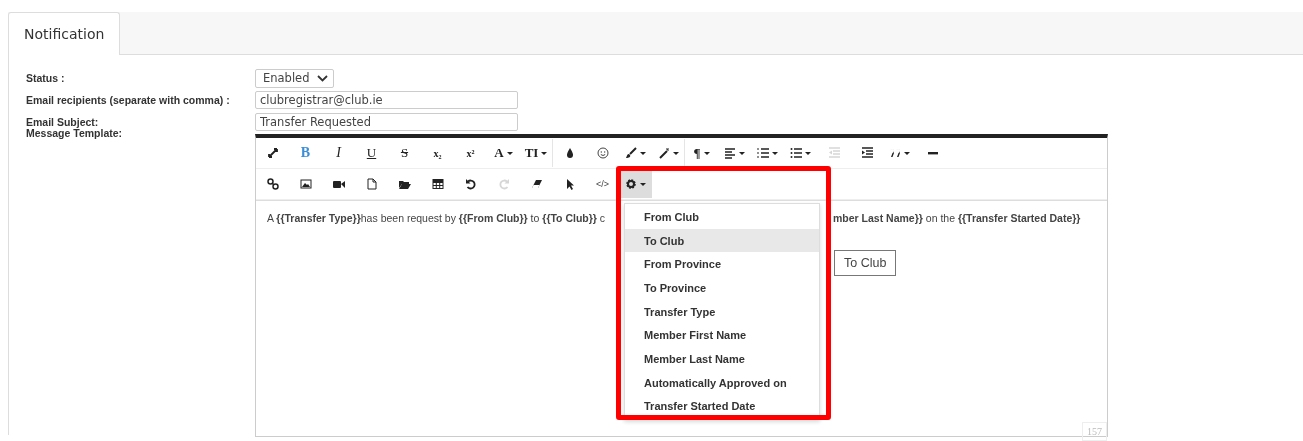 The height and width of the screenshot is (441, 1303). What do you see at coordinates (503, 153) in the screenshot?
I see `toolbar-button: A` at bounding box center [503, 153].